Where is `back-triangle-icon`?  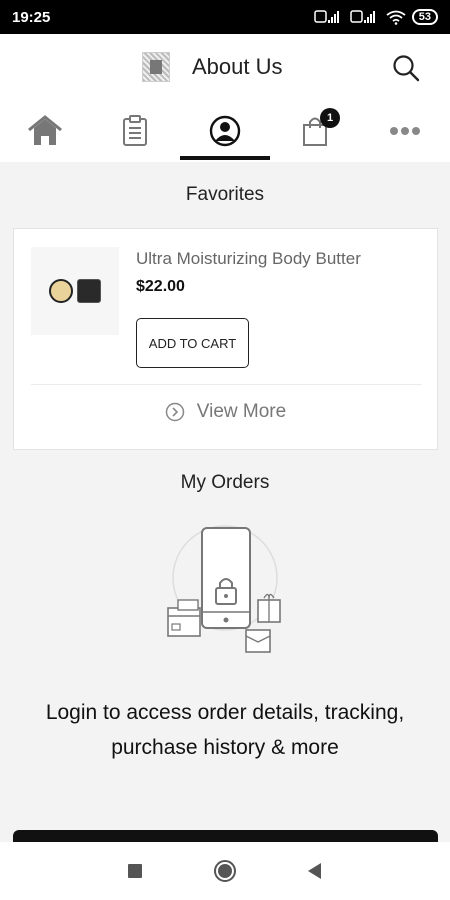
back-triangle-icon is located at coordinates (314, 871).